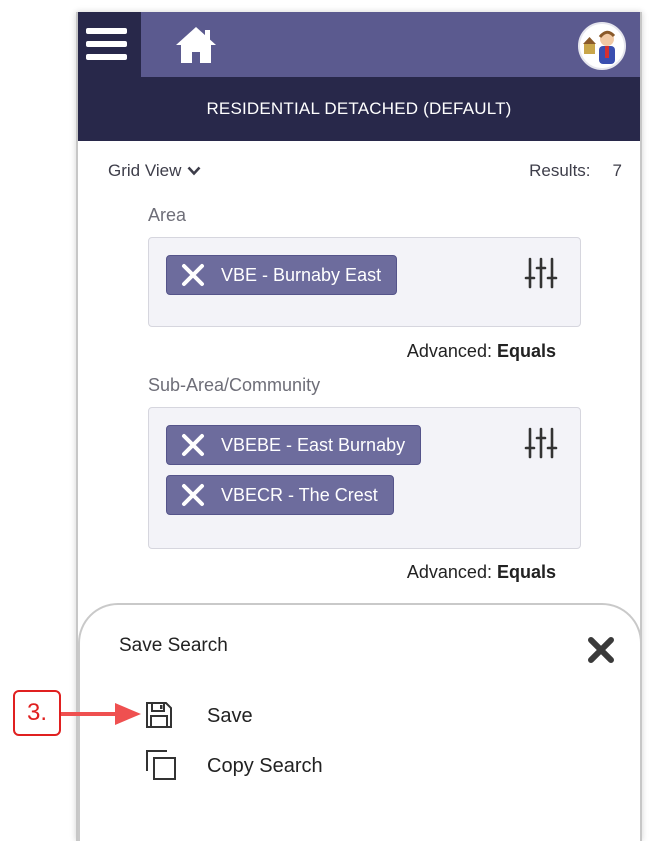  What do you see at coordinates (560, 170) in the screenshot?
I see `results-label: Results:` at bounding box center [560, 170].